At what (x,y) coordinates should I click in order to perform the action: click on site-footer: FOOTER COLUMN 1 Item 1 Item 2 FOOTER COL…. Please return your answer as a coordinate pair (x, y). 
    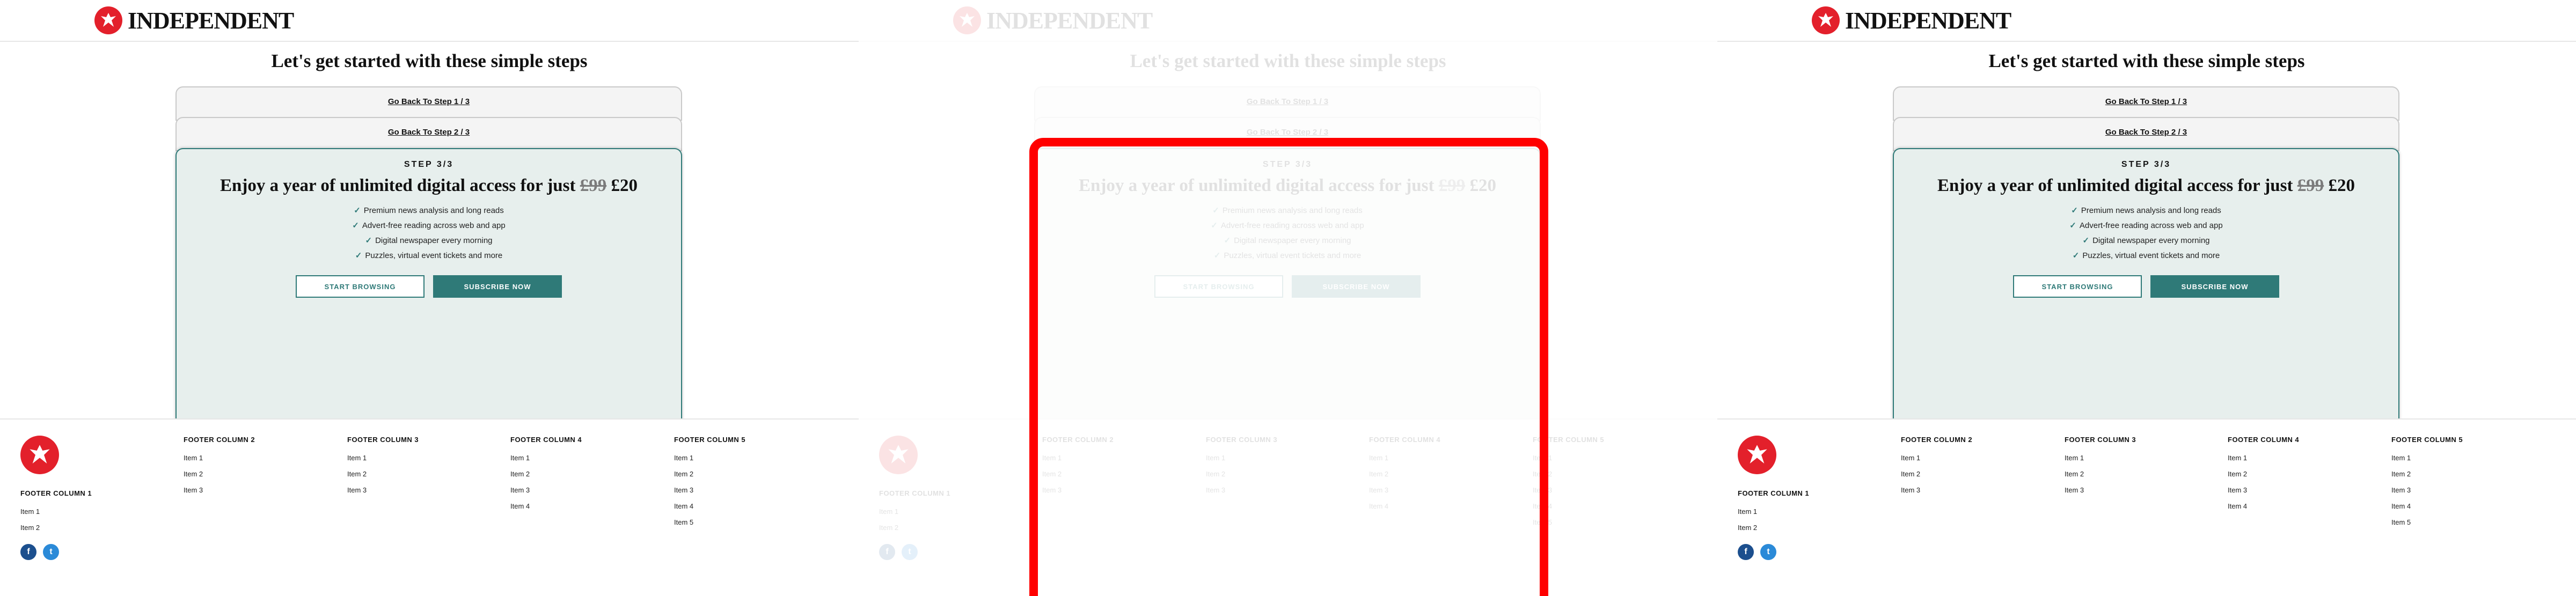
    Looking at the image, I should click on (429, 507).